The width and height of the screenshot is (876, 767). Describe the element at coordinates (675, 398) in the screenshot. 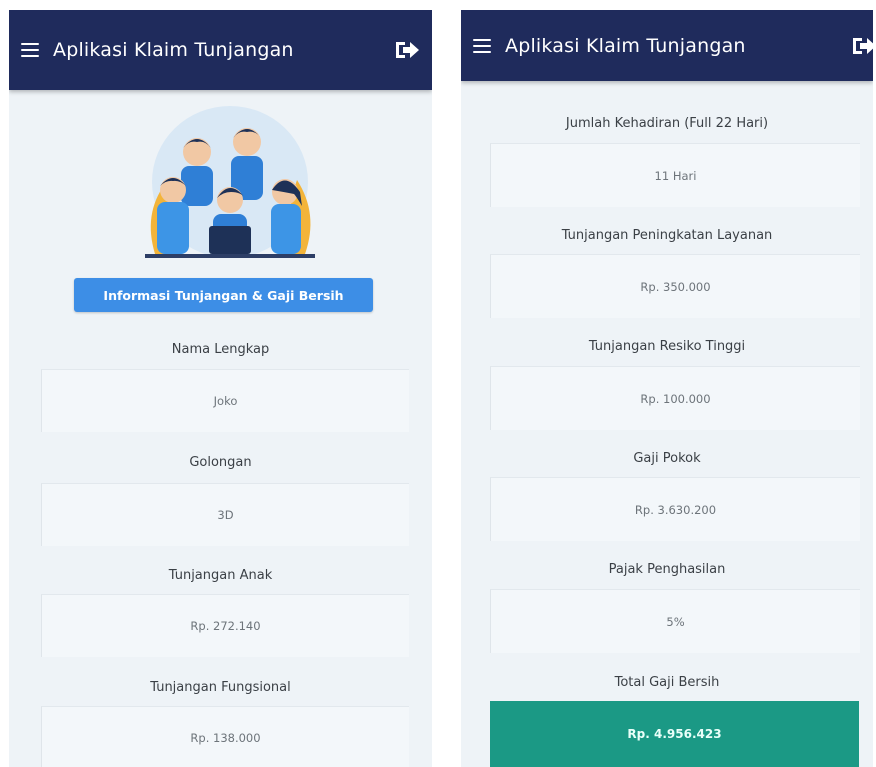

I see `field-value-resiko-tinggi: Rp. 100.000` at that location.